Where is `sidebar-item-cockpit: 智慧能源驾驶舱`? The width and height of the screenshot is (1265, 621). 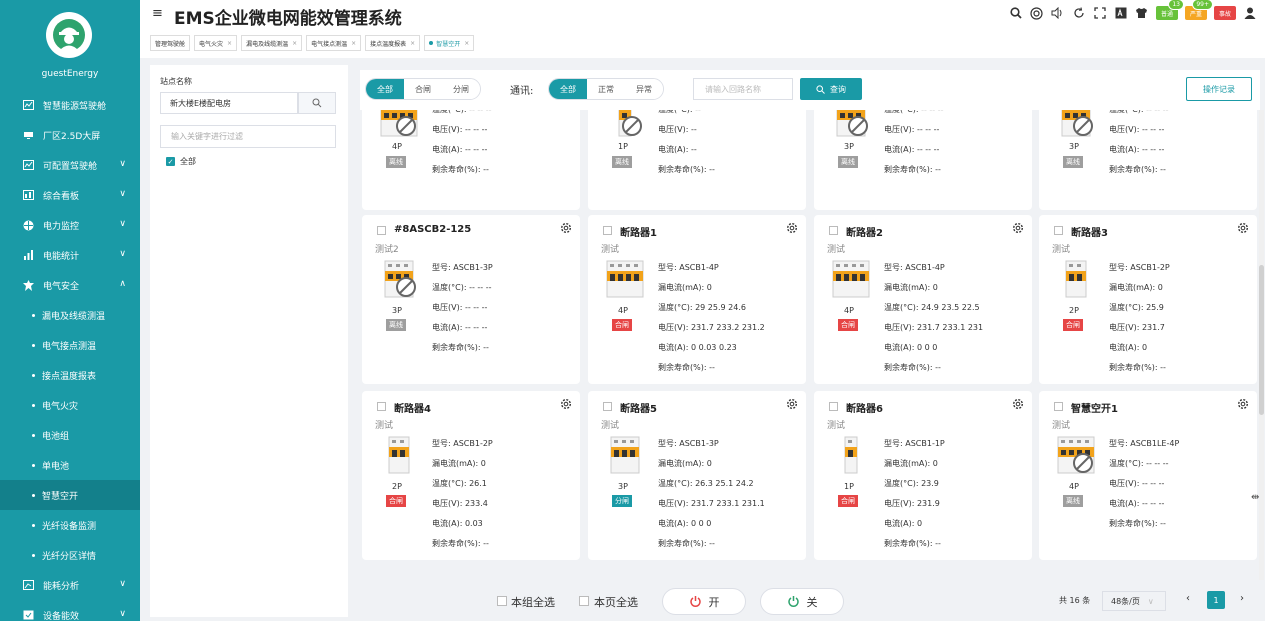 sidebar-item-cockpit: 智慧能源驾驶舱 is located at coordinates (70, 105).